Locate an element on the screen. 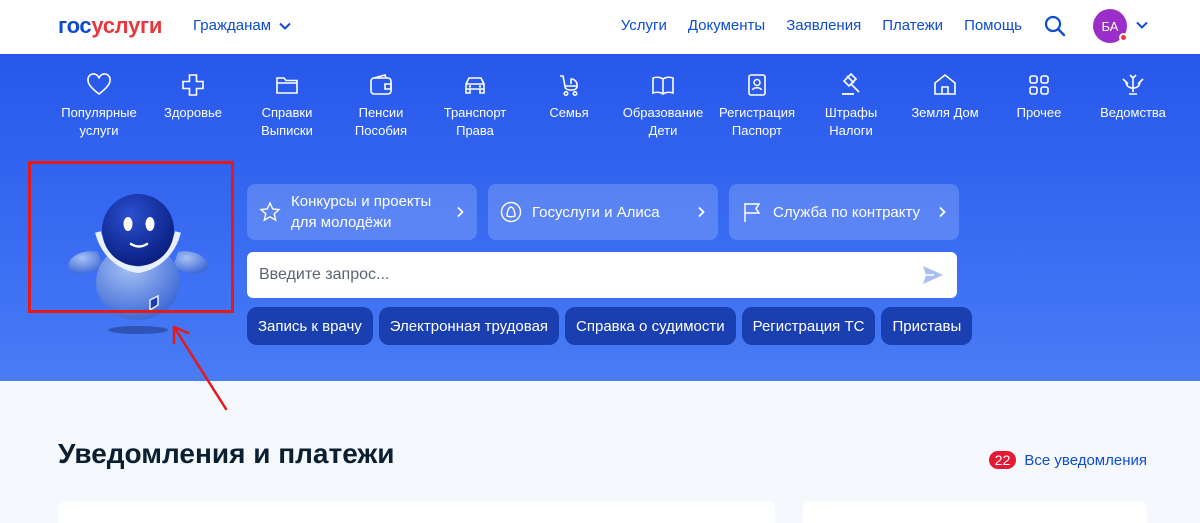 The height and width of the screenshot is (523, 1200). category-label: Транспорт Права is located at coordinates (475, 121).